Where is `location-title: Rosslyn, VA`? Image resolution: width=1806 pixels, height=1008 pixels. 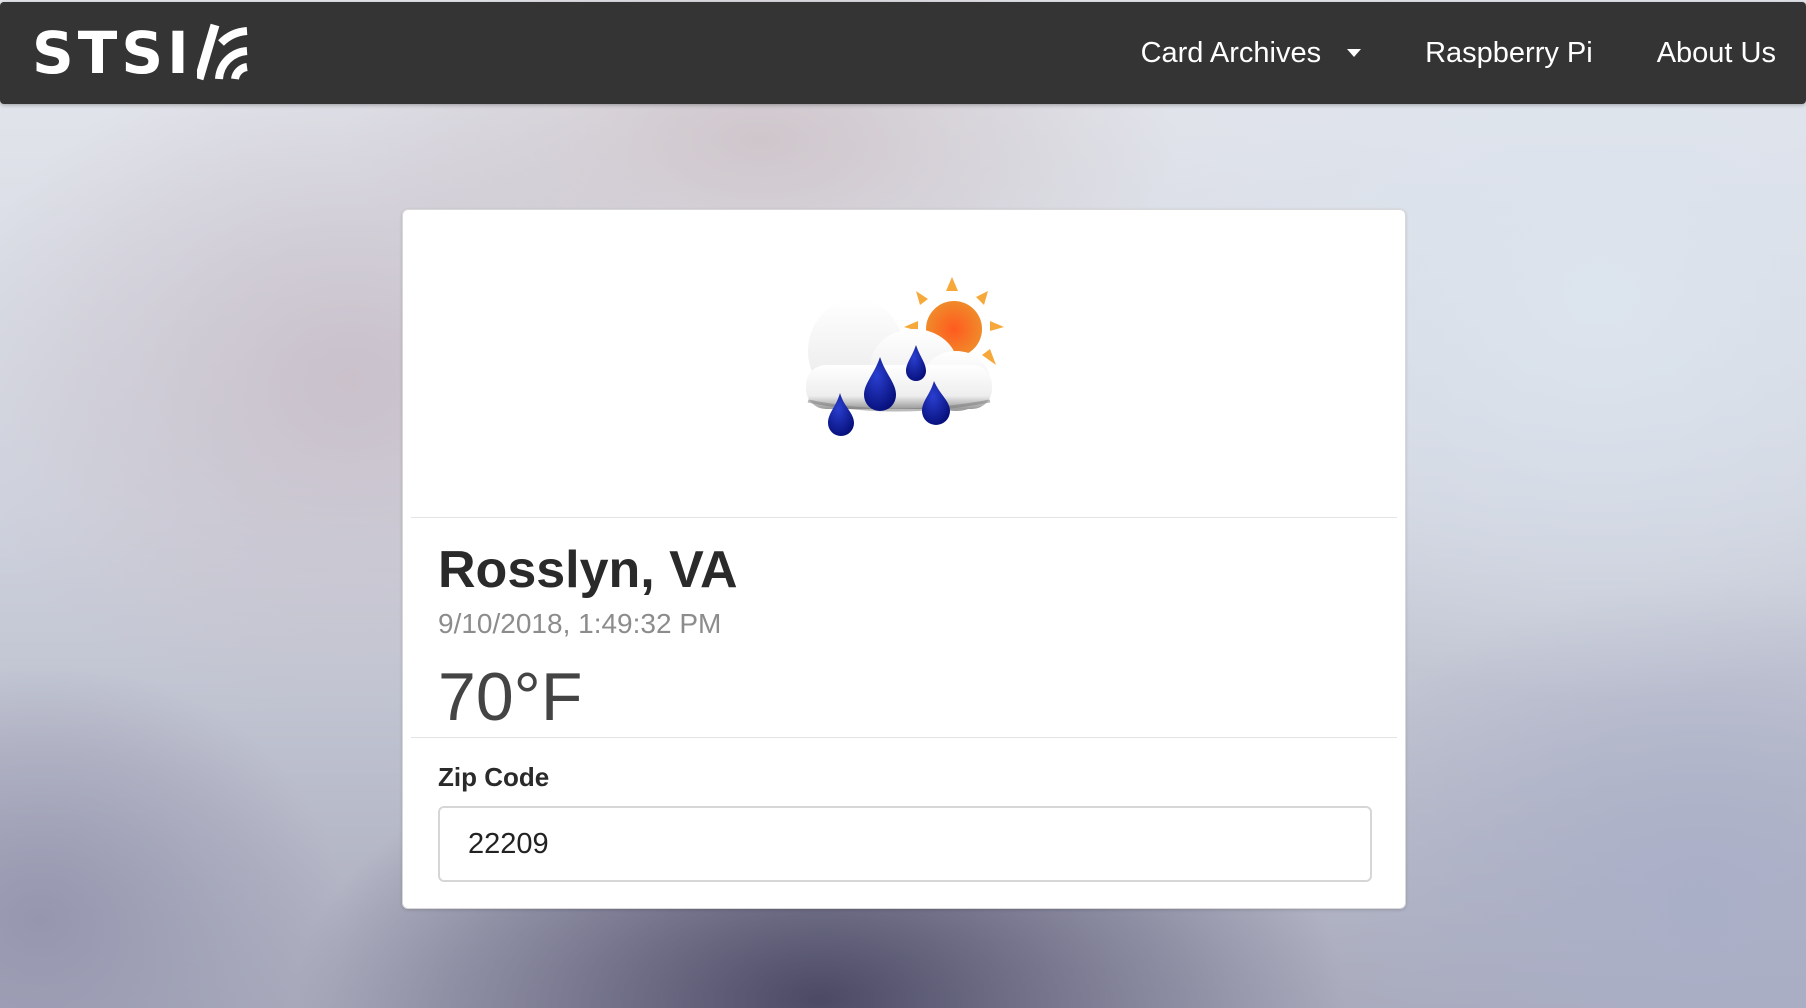 location-title: Rosslyn, VA is located at coordinates (588, 570).